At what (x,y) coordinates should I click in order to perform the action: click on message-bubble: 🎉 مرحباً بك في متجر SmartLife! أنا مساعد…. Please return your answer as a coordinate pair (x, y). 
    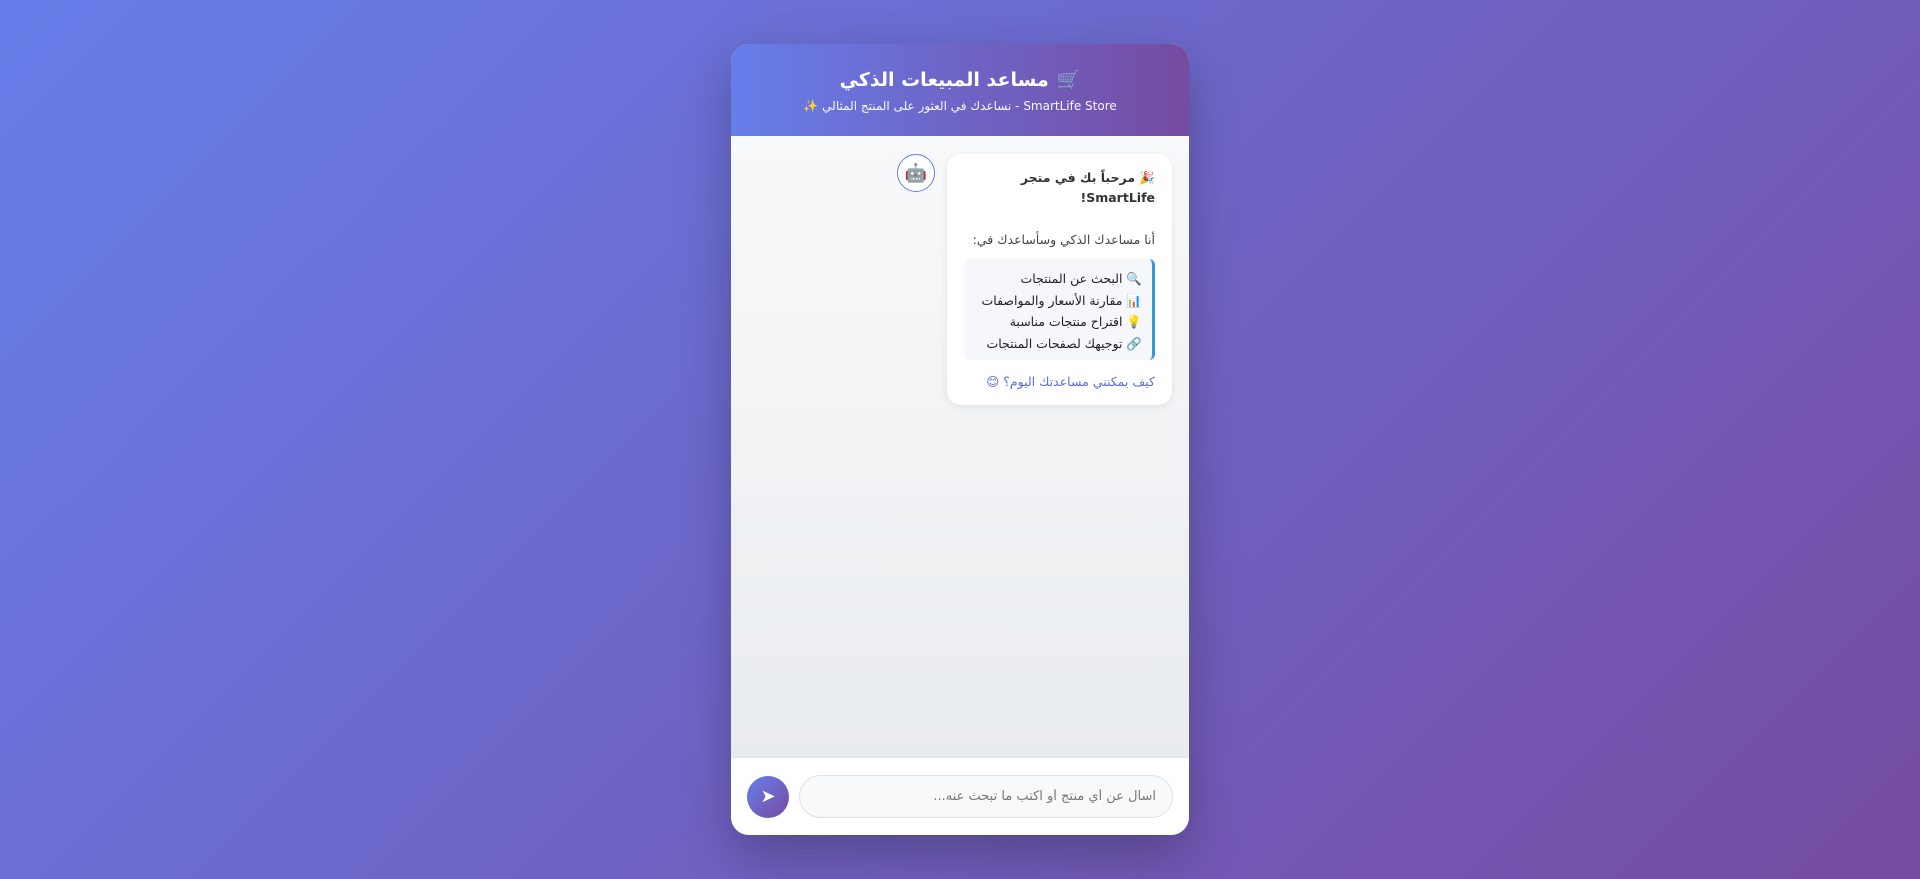
    Looking at the image, I should click on (1059, 279).